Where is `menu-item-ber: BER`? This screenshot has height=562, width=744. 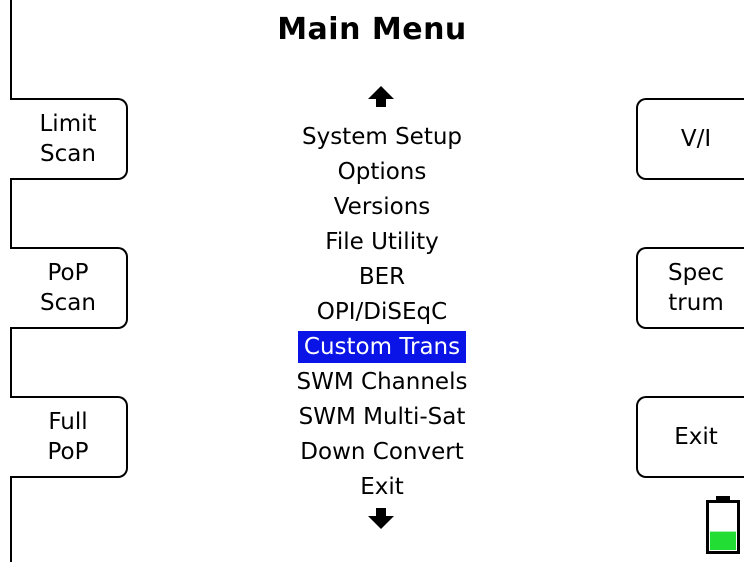
menu-item-ber: BER is located at coordinates (372, 277).